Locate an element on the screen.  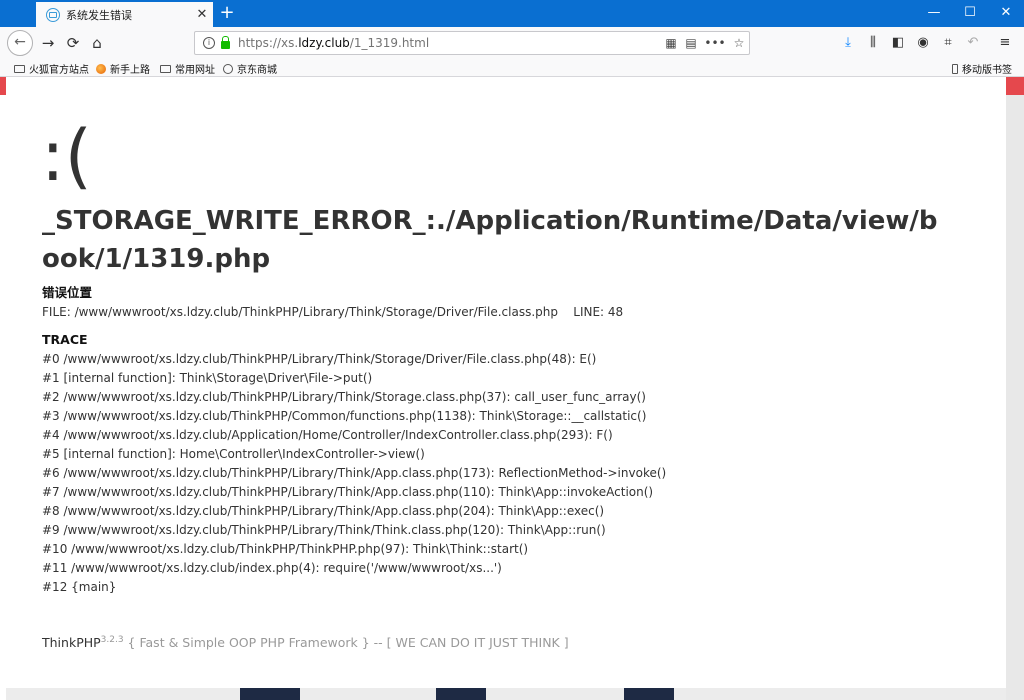
menu-icon: ≡ is located at coordinates (1005, 43).